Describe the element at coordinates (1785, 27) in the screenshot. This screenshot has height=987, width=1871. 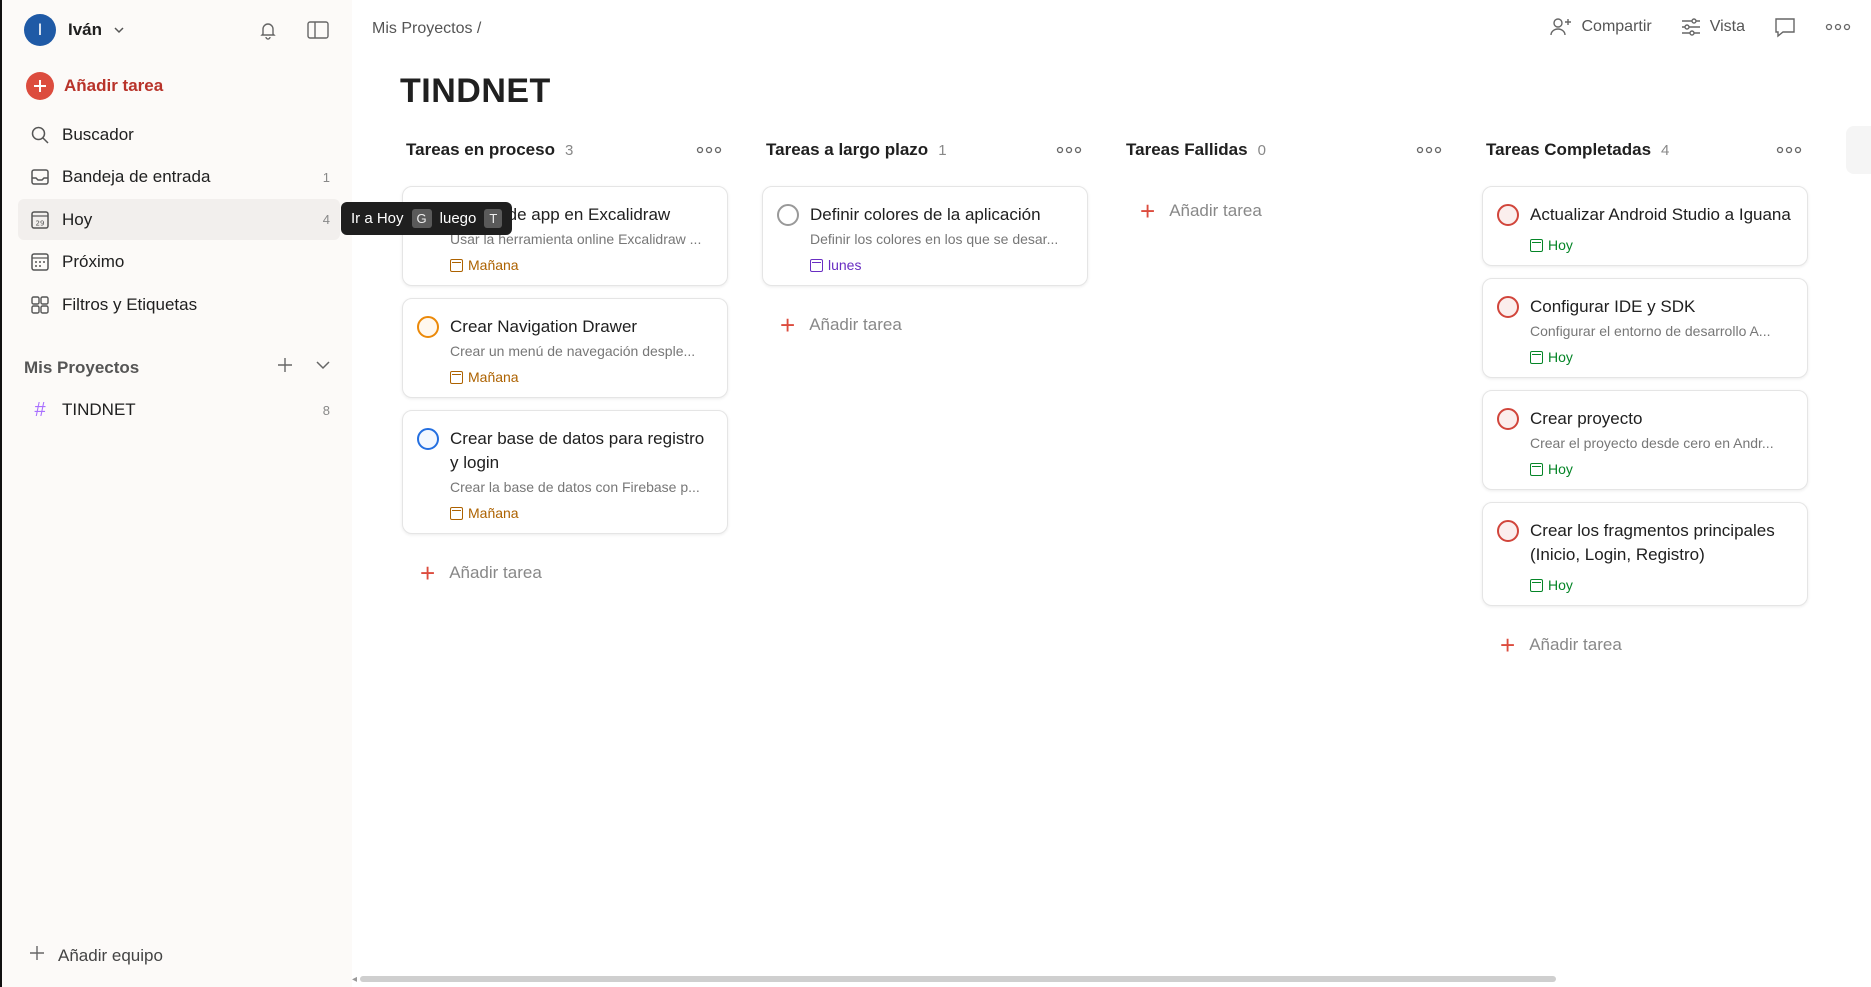
I see `comment-icon` at that location.